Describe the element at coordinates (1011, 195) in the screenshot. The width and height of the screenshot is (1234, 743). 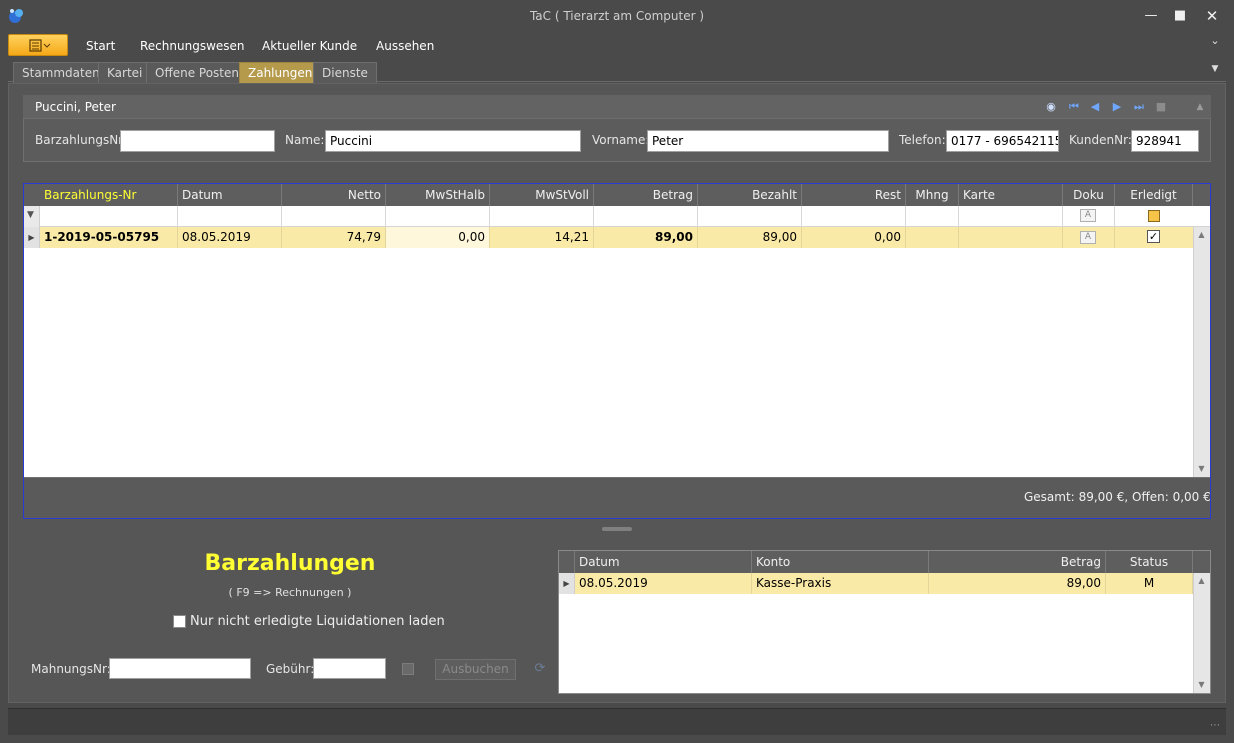
I see `column-karte: Karte` at that location.